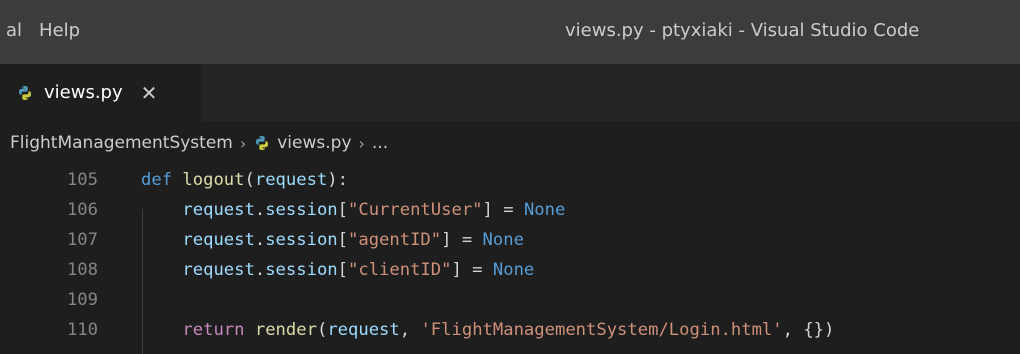  What do you see at coordinates (59, 30) in the screenshot?
I see `menu-item-help: Help` at bounding box center [59, 30].